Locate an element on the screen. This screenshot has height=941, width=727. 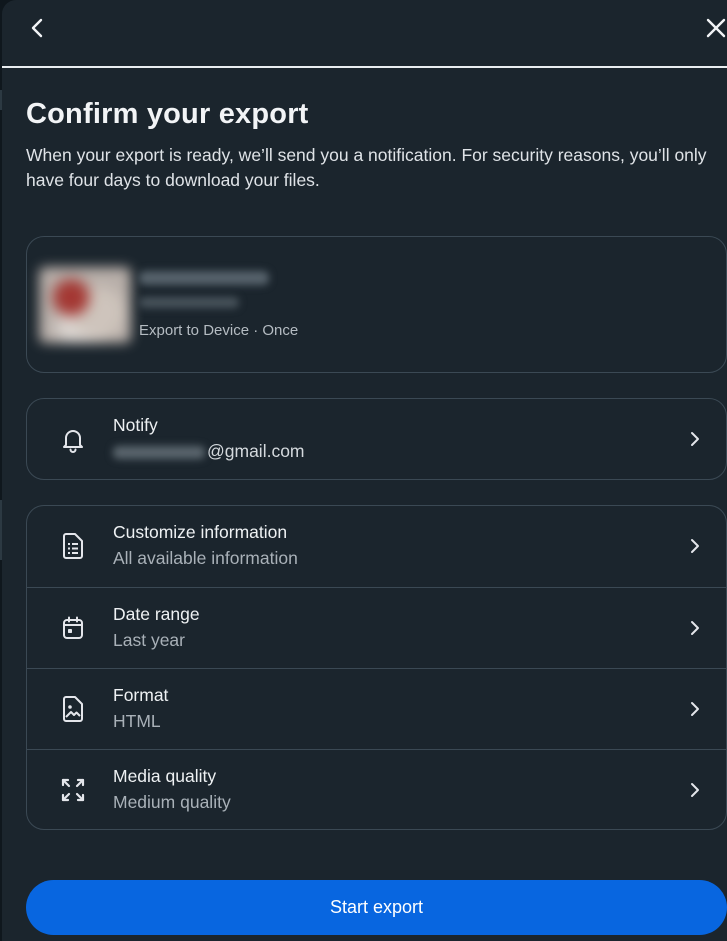
account-name-redacted is located at coordinates (204, 278).